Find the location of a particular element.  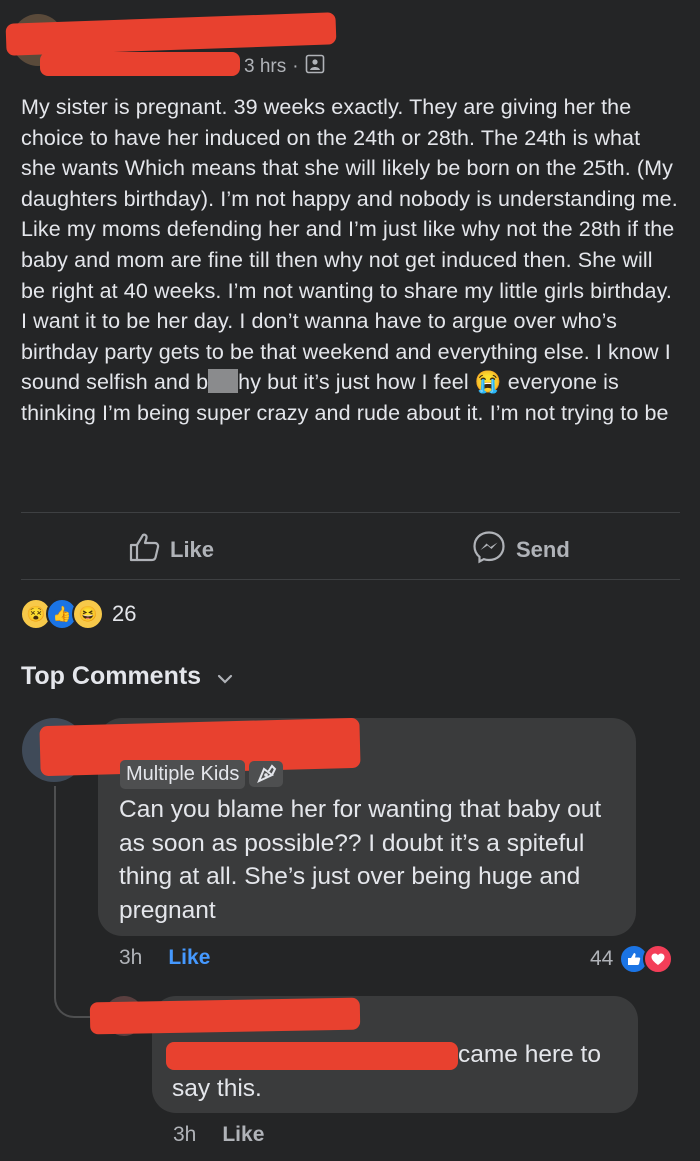

comment-1-reaction-count: 44 is located at coordinates (602, 958).